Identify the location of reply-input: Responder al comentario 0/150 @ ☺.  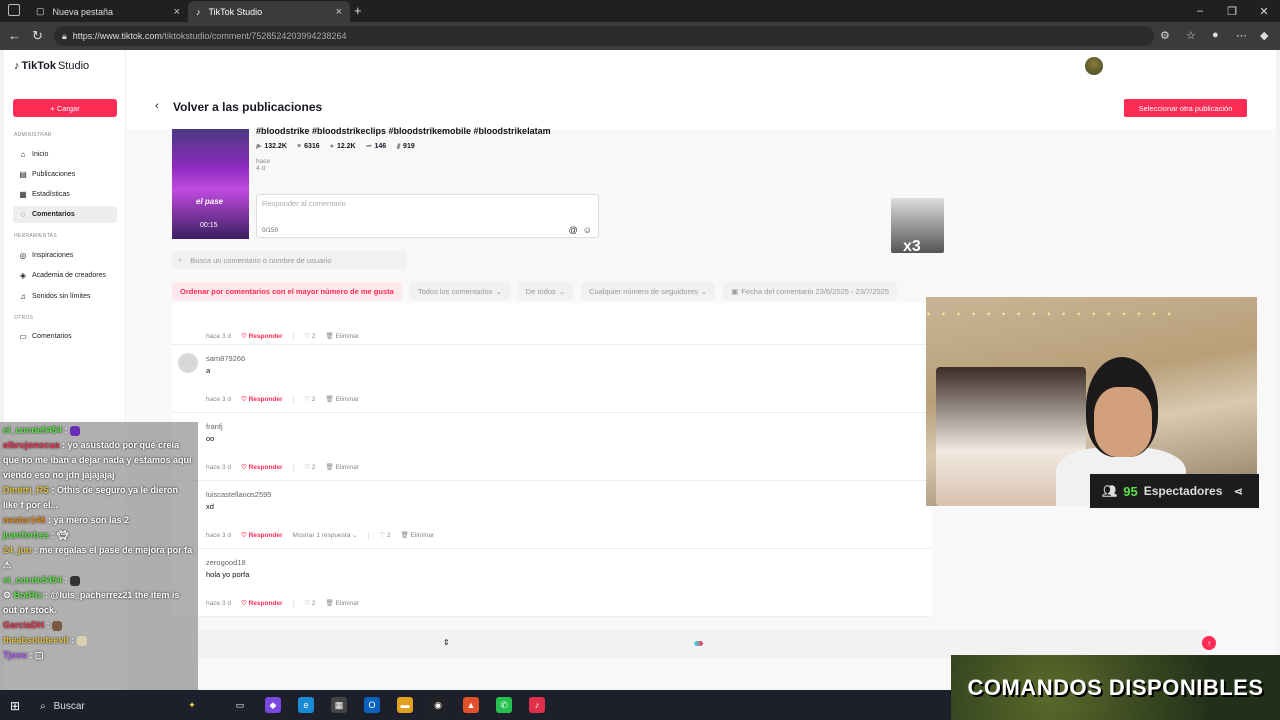
(427, 216).